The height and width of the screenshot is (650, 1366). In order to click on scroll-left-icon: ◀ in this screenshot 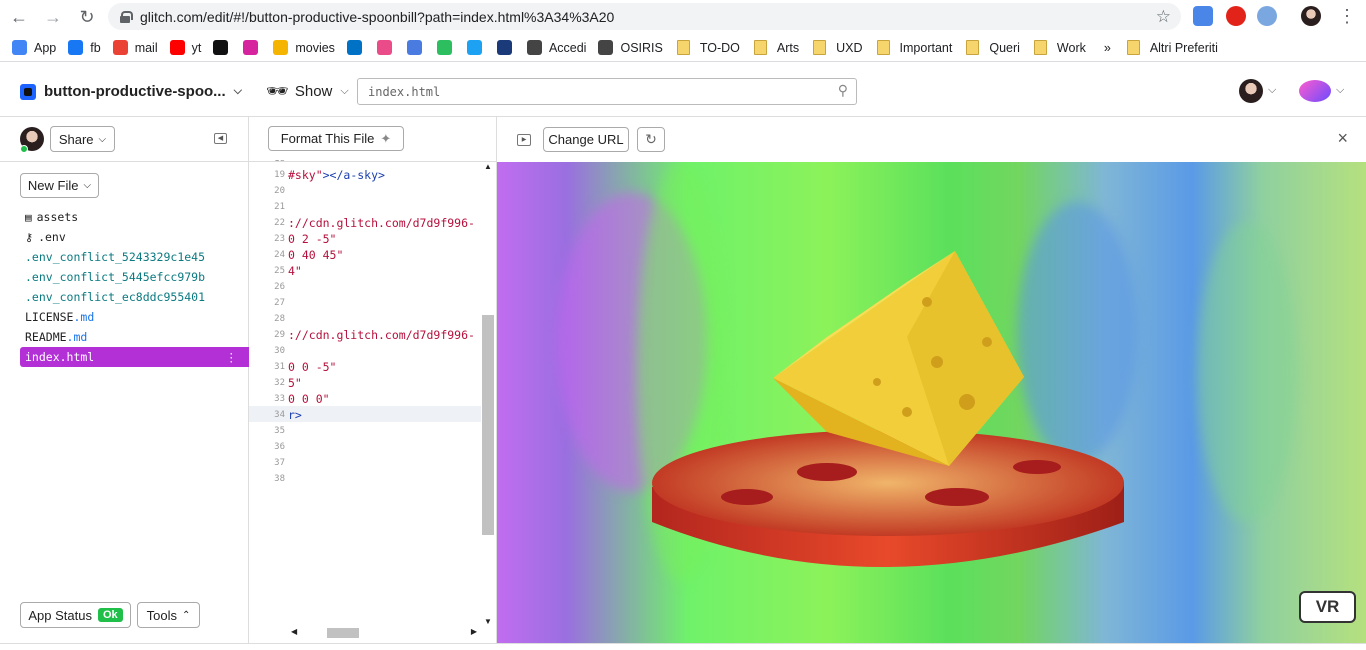, I will do `click(294, 631)`.